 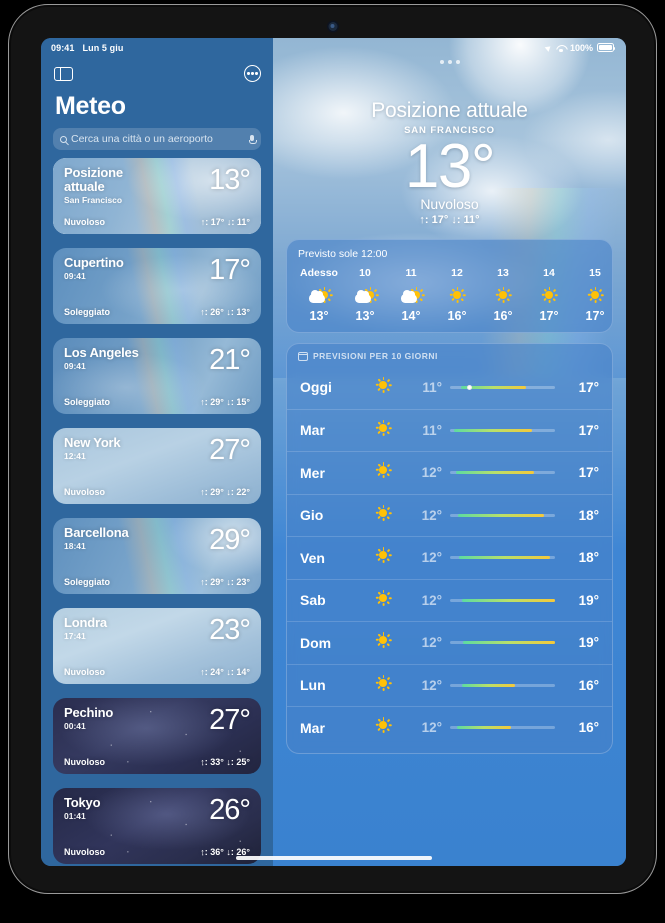 I want to click on city-name: Barcellona, so click(x=96, y=532).